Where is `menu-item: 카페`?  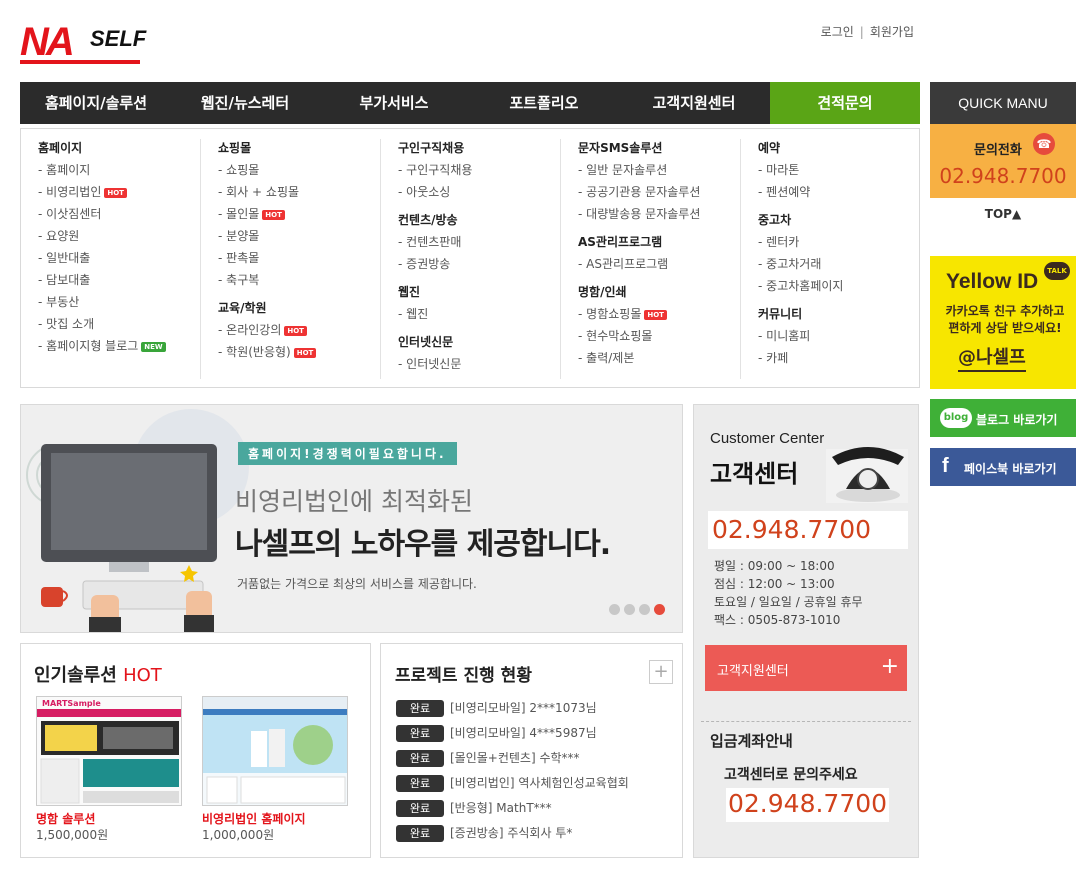
menu-item: 카페 is located at coordinates (800, 358).